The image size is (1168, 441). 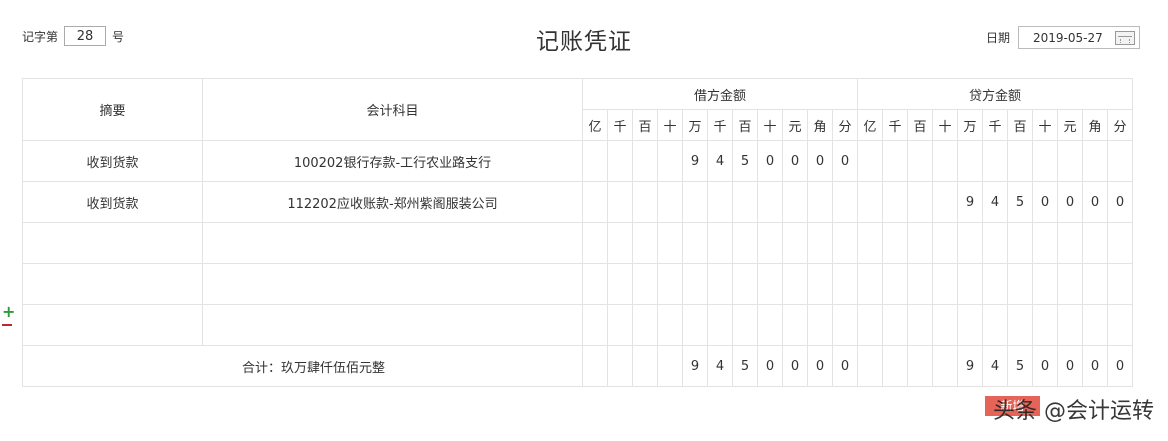 What do you see at coordinates (1079, 37) in the screenshot?
I see `date-input: 2019-05-27` at bounding box center [1079, 37].